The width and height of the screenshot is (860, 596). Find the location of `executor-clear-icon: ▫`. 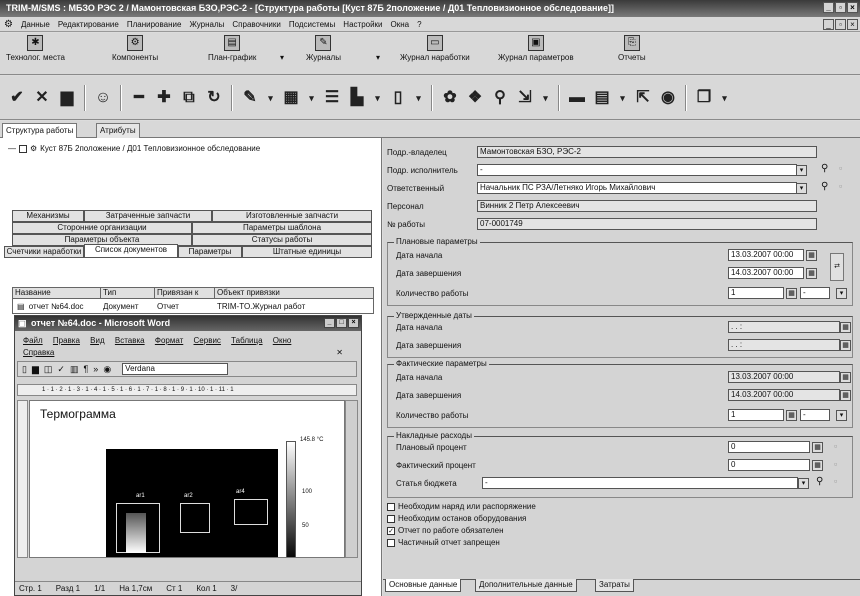

executor-clear-icon: ▫ is located at coordinates (840, 168).